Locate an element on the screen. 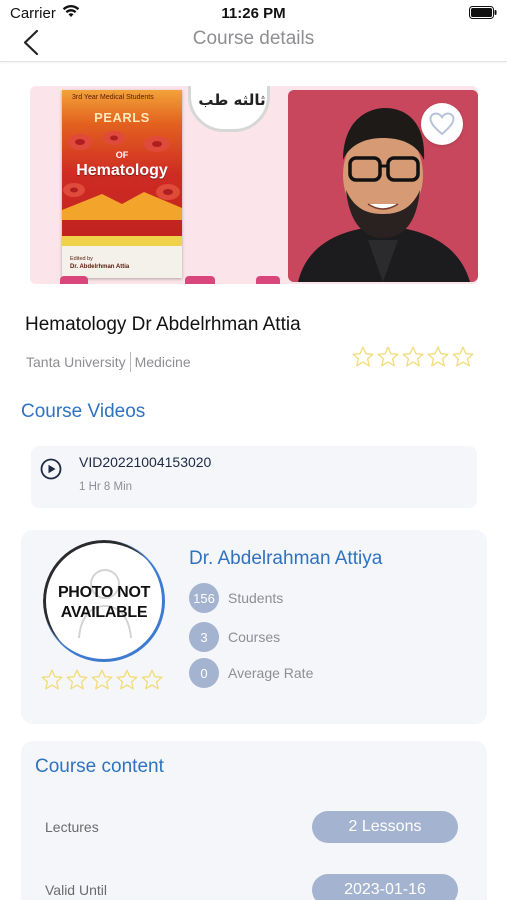  book-tag: 3rd Year Medical Students is located at coordinates (113, 97).